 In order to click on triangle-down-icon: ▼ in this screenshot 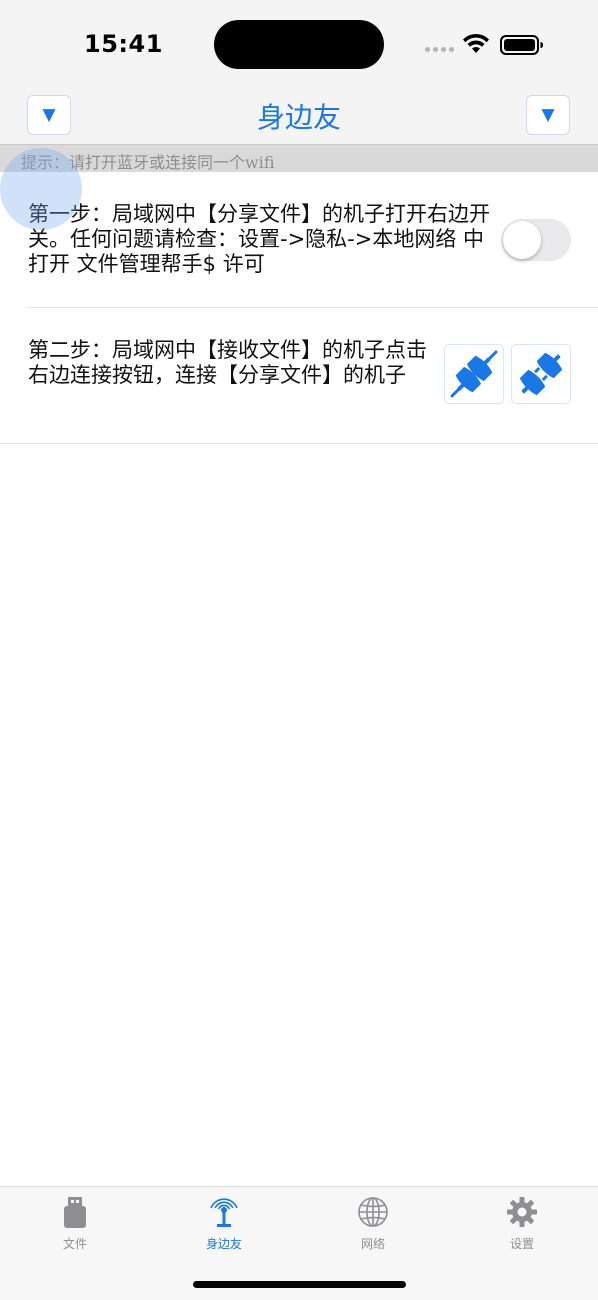, I will do `click(548, 115)`.